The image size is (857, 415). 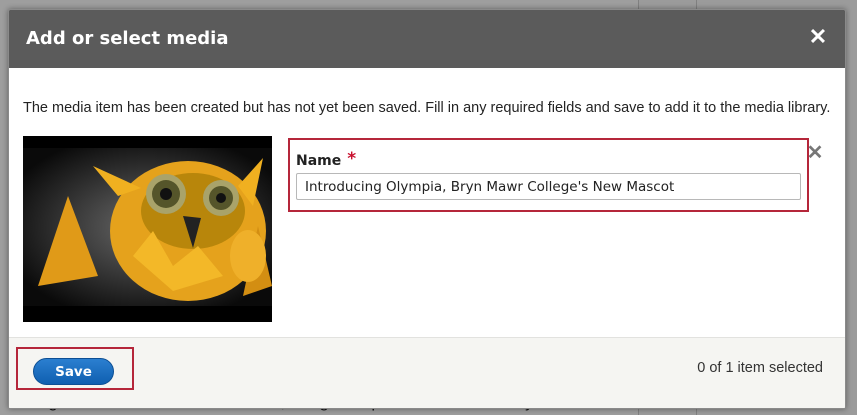 What do you see at coordinates (127, 38) in the screenshot?
I see `dialog-title: Add or select media` at bounding box center [127, 38].